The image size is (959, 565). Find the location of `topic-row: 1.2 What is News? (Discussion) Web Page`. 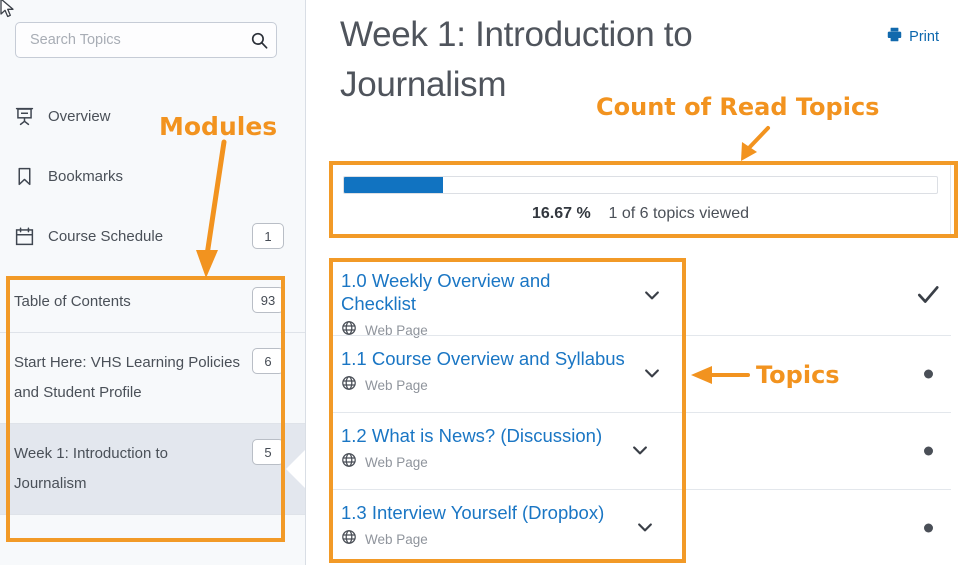

topic-row: 1.2 What is News? (Discussion) Web Page is located at coordinates (640, 450).